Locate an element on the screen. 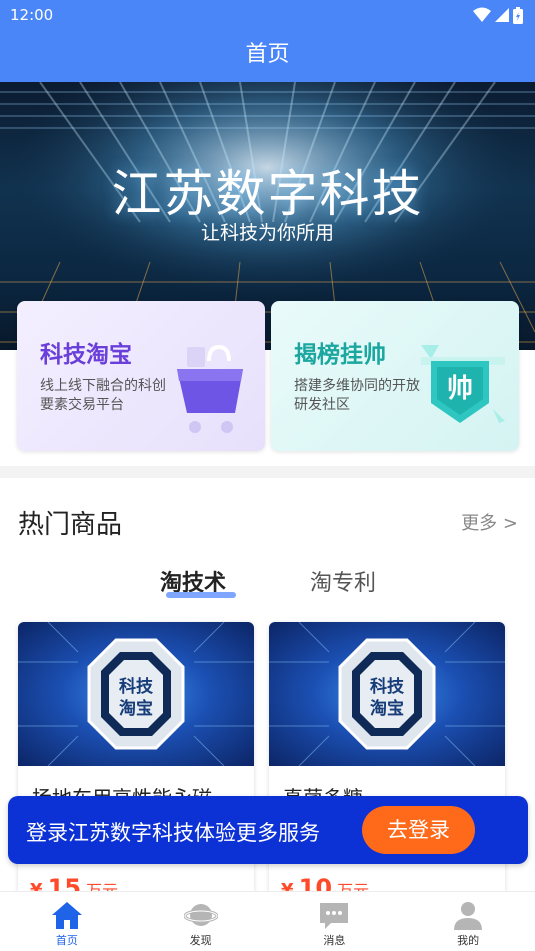  planet-icon is located at coordinates (200, 915).